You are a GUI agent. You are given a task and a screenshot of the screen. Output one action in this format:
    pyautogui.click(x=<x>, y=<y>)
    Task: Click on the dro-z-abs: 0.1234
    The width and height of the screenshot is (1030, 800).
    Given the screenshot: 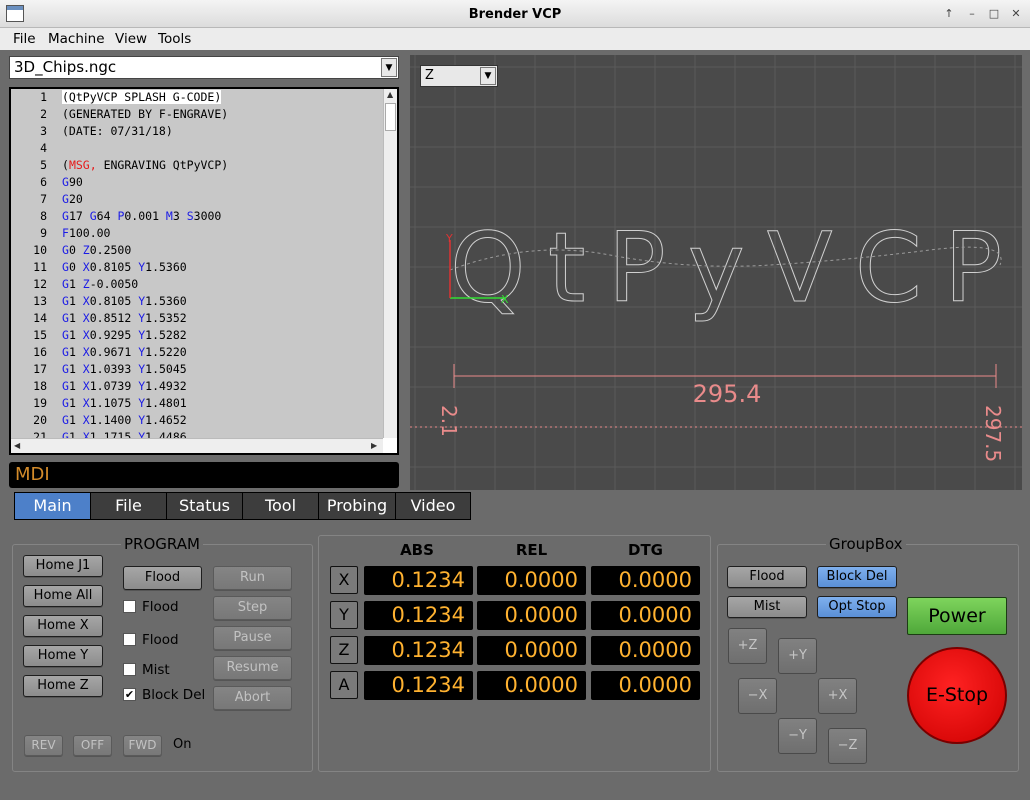 What is the action you would take?
    pyautogui.click(x=418, y=650)
    